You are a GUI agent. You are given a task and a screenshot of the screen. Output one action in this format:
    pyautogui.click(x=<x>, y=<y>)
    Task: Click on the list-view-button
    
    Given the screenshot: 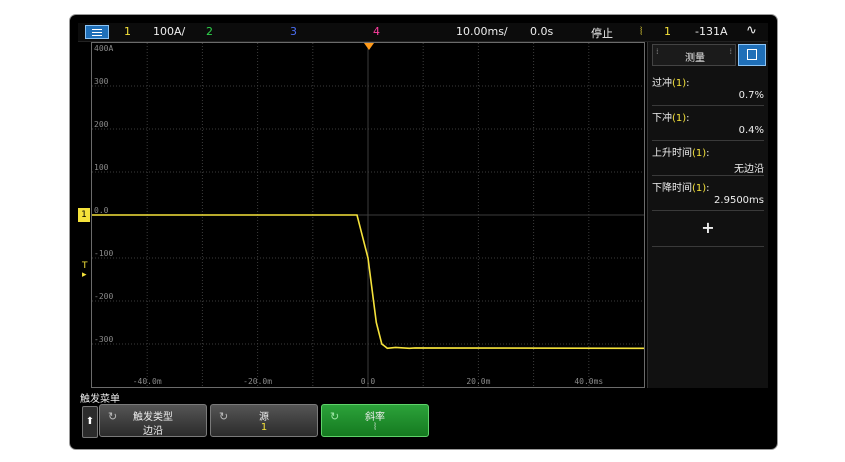 What is the action you would take?
    pyautogui.click(x=752, y=55)
    